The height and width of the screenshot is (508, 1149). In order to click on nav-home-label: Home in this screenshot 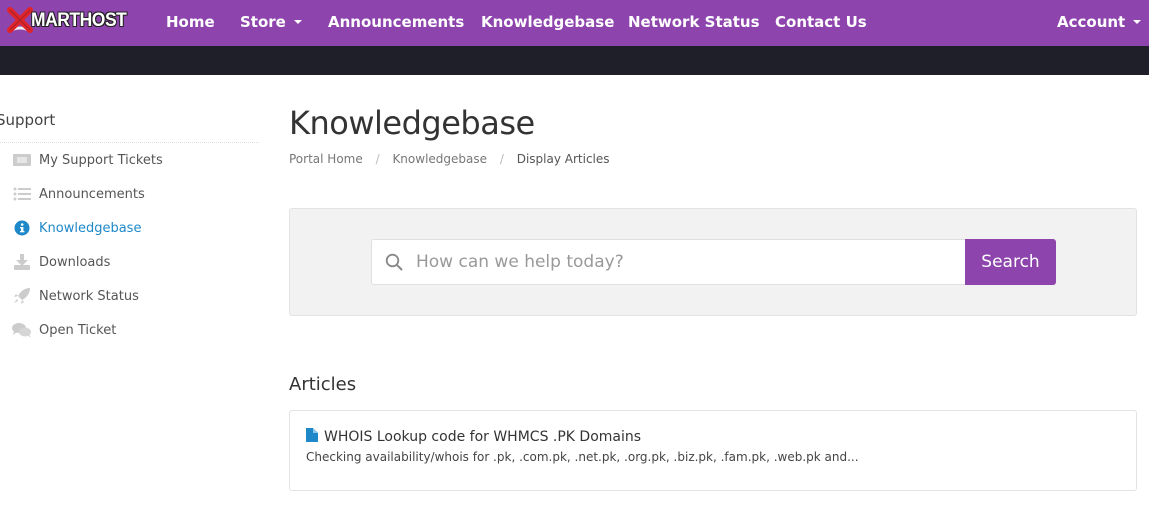, I will do `click(190, 22)`.